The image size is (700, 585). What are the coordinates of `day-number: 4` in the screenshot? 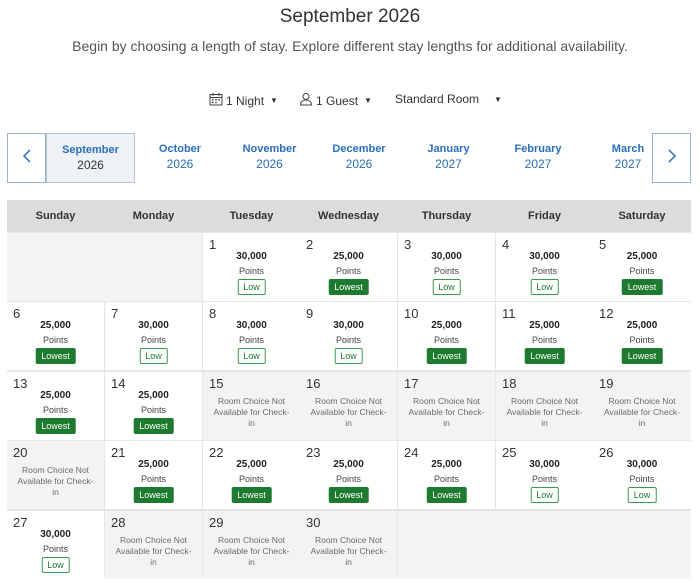 It's located at (506, 244).